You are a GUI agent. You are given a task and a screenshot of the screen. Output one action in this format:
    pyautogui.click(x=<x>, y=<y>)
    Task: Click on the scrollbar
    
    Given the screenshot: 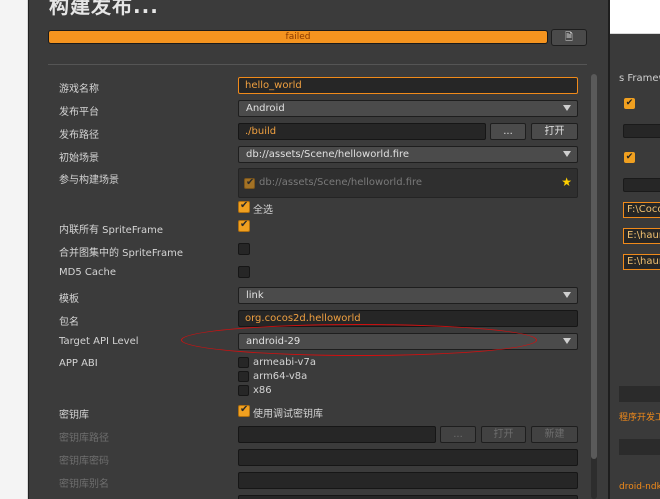 What is the action you would take?
    pyautogui.click(x=594, y=286)
    